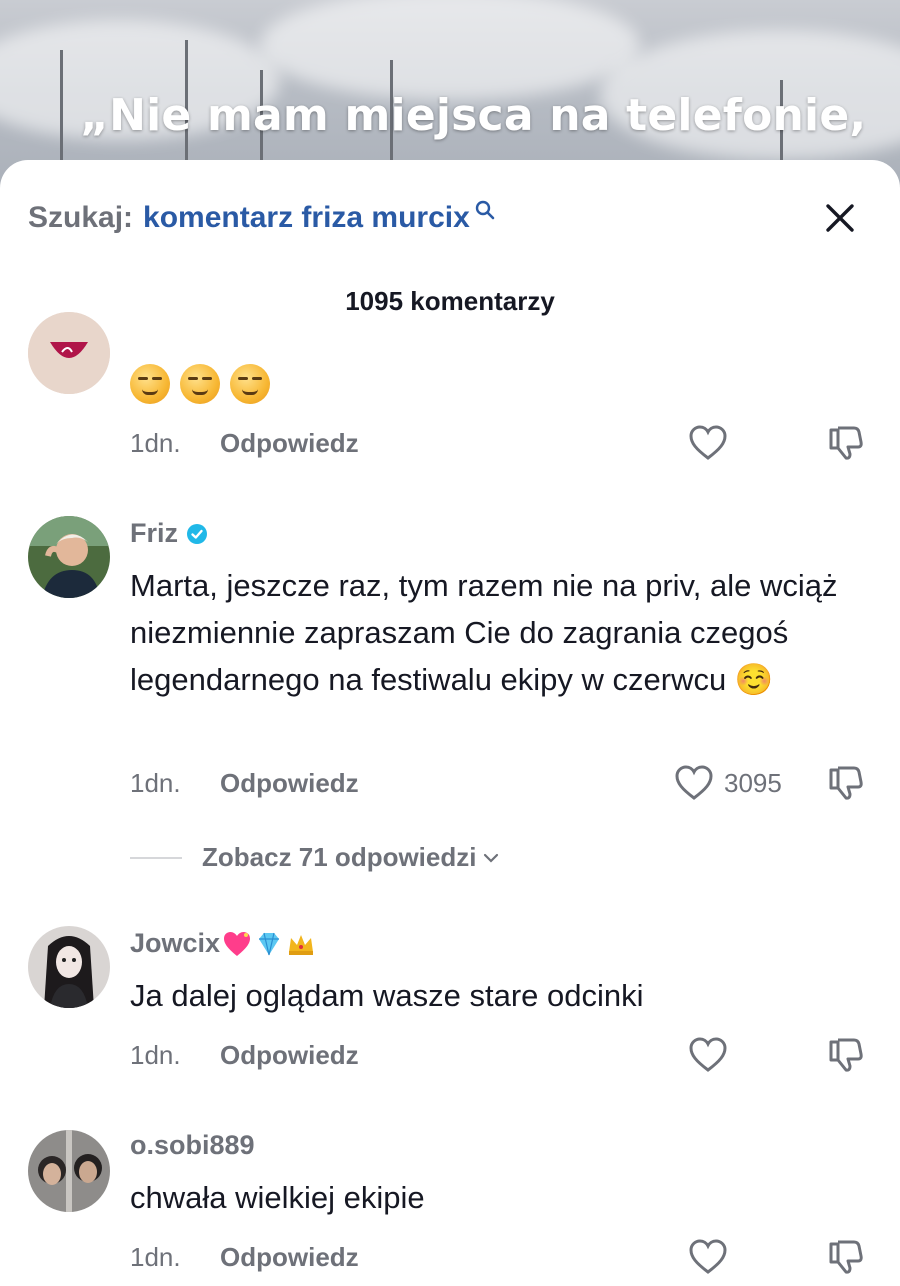 Image resolution: width=900 pixels, height=1286 pixels. What do you see at coordinates (450, 301) in the screenshot?
I see `comment-count: 1095 komentarzy` at bounding box center [450, 301].